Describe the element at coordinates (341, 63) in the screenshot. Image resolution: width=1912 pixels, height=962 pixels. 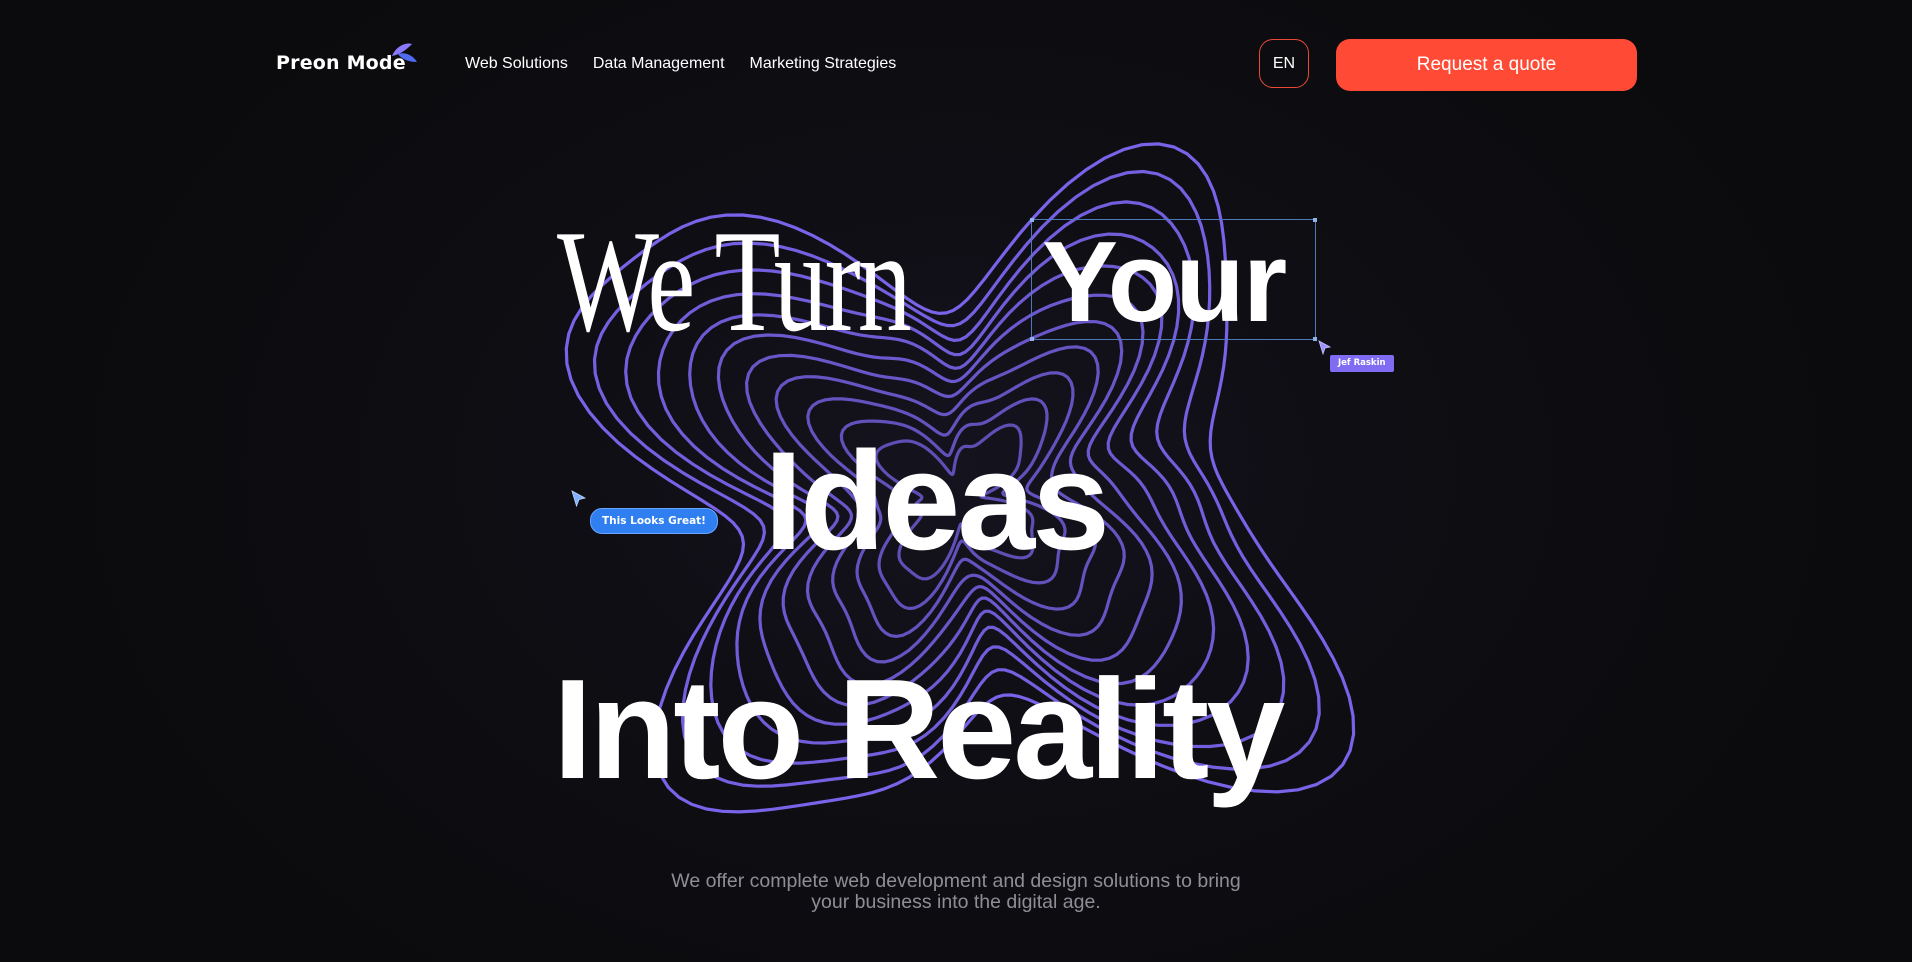
I see `logo: Preon Mode` at that location.